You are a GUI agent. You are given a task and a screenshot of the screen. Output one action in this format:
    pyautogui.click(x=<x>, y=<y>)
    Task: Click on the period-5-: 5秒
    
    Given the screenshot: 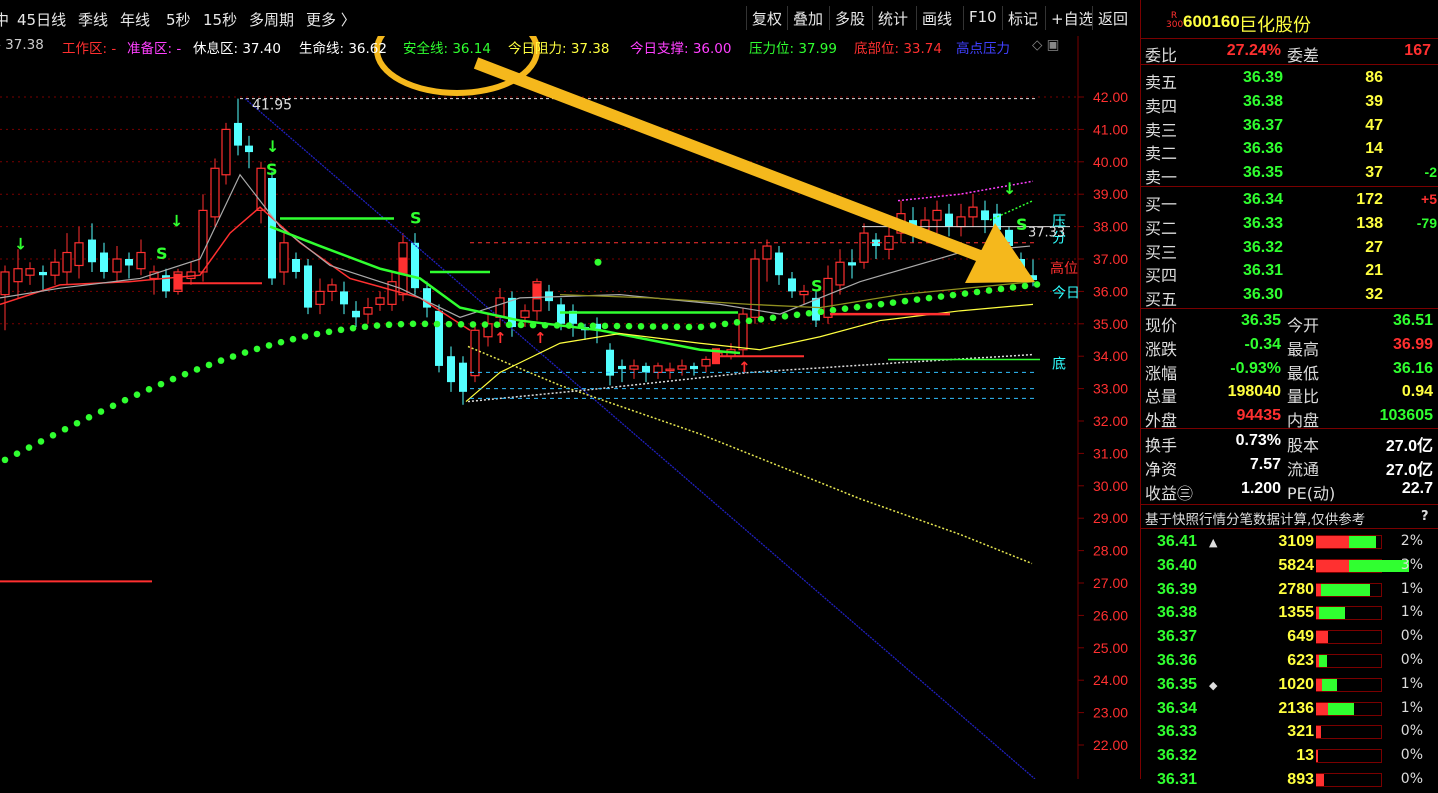 What is the action you would take?
    pyautogui.click(x=178, y=19)
    